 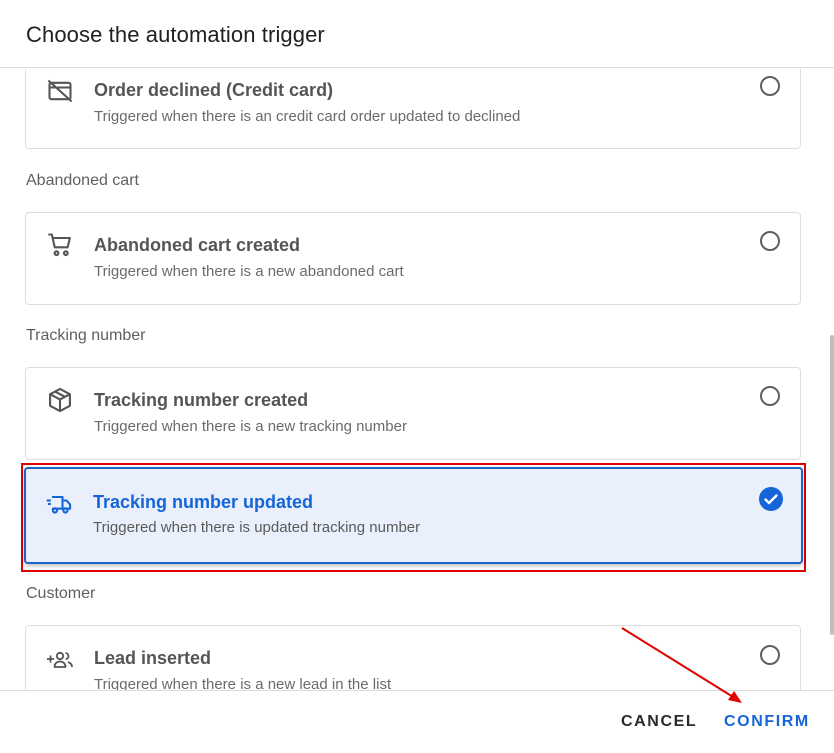 I want to click on option-title: Tracking number created, so click(x=201, y=400).